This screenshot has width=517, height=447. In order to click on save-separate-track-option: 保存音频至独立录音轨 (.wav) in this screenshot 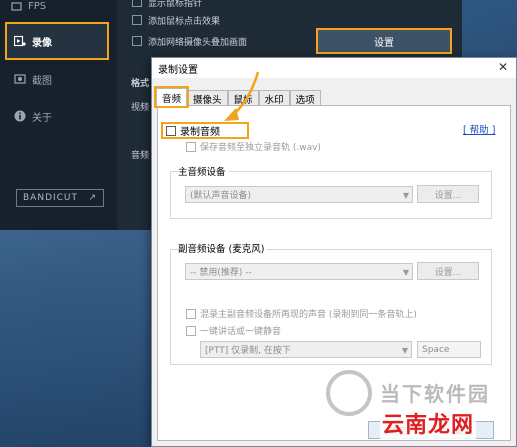, I will do `click(253, 146)`.